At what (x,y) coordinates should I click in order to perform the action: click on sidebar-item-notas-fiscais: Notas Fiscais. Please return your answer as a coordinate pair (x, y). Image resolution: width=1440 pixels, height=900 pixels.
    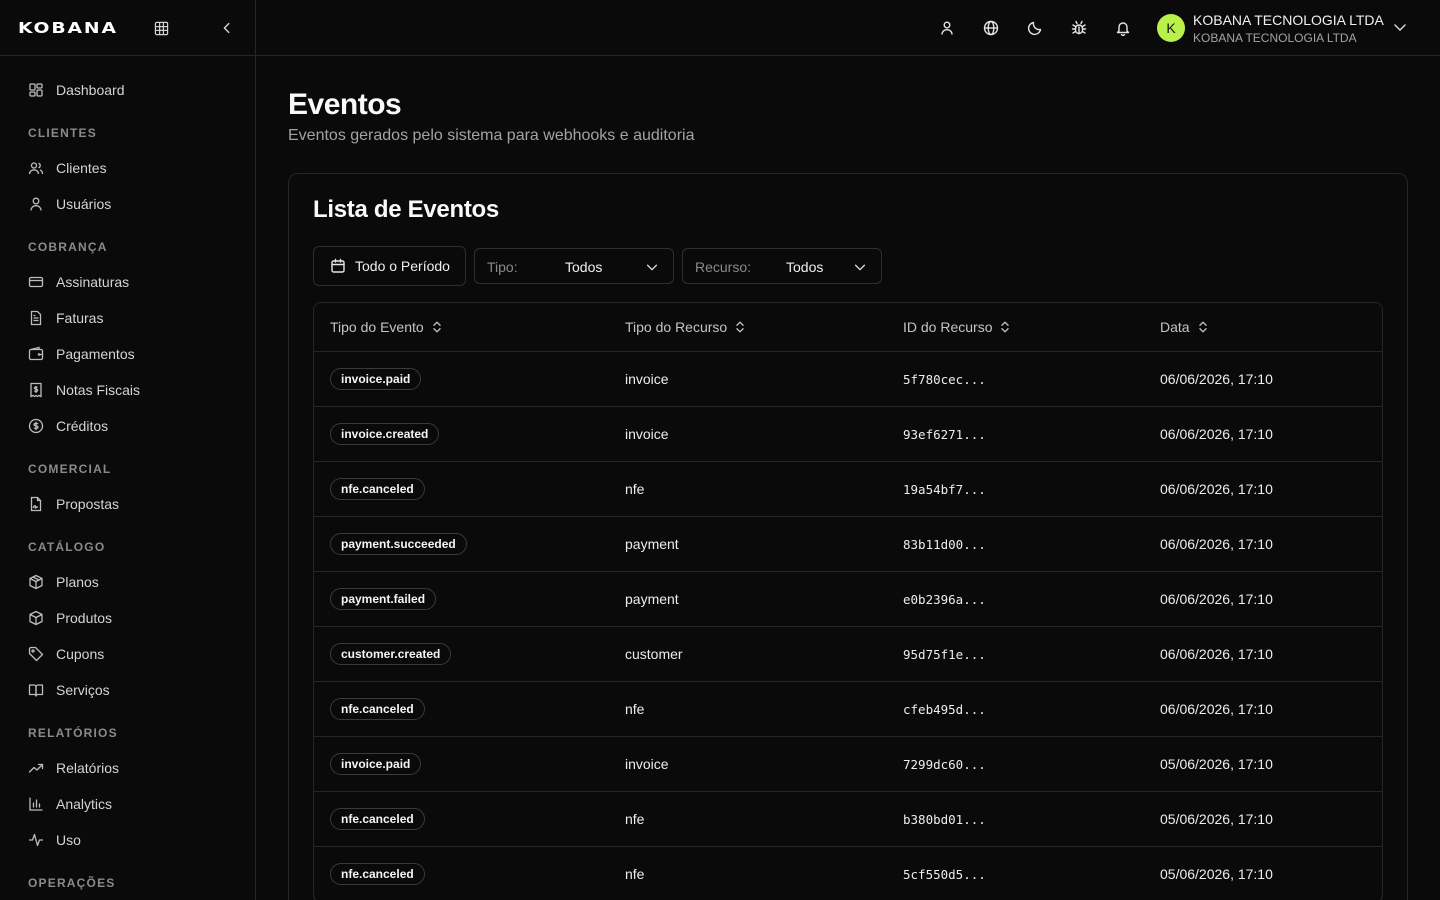
    Looking at the image, I should click on (127, 390).